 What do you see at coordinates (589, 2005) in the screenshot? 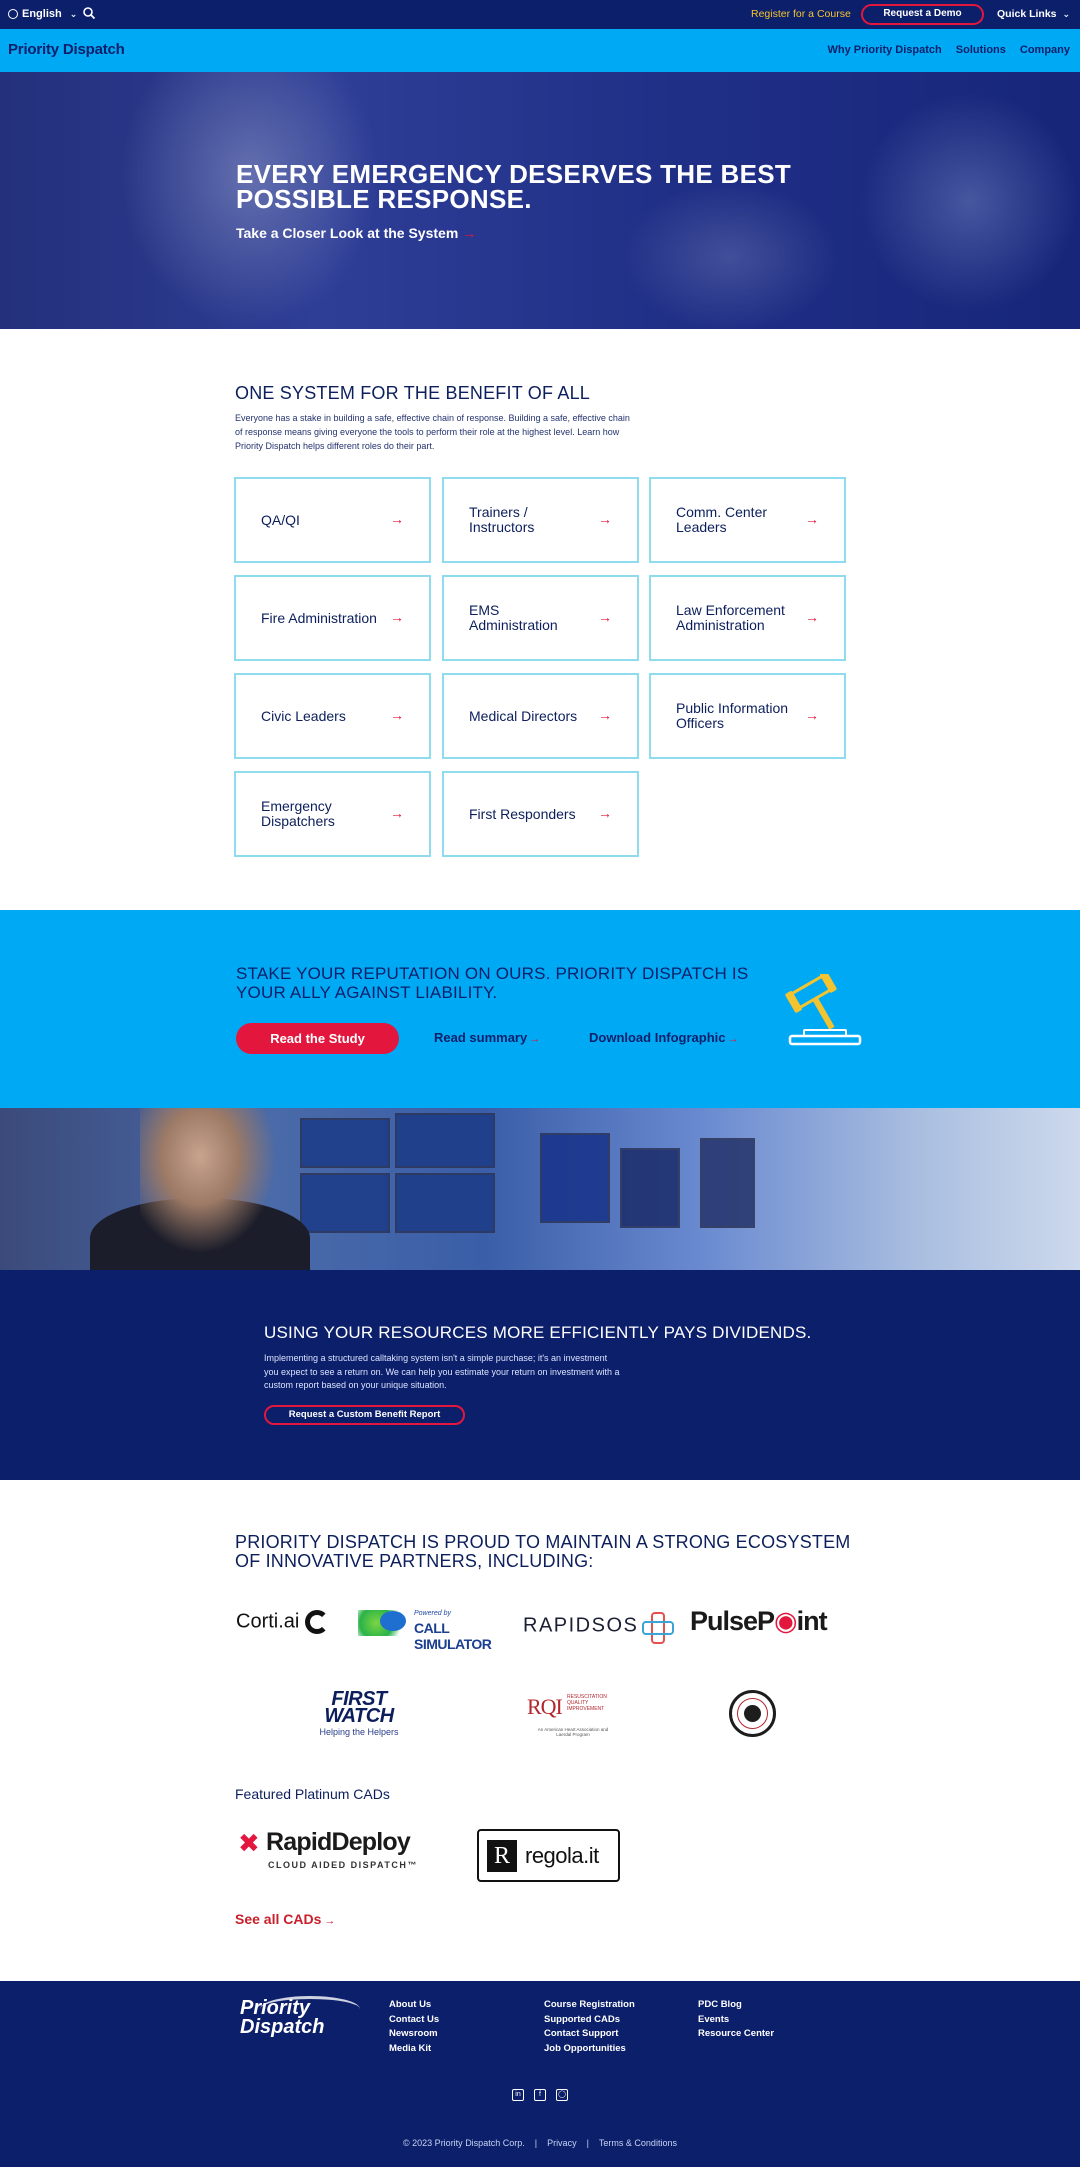
I see `footer-link: Course Registration` at bounding box center [589, 2005].